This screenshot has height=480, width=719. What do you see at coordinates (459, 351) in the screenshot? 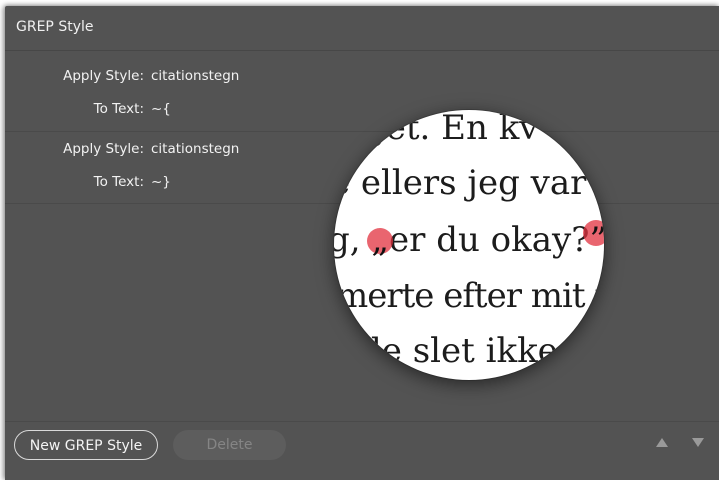
I see `magnified-text-line: de slet ikke` at bounding box center [459, 351].